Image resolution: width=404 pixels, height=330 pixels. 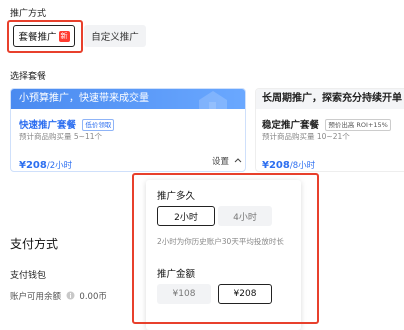 I want to click on package-card-quick-header: 小预算推广，快速带来成交量, so click(x=128, y=99).